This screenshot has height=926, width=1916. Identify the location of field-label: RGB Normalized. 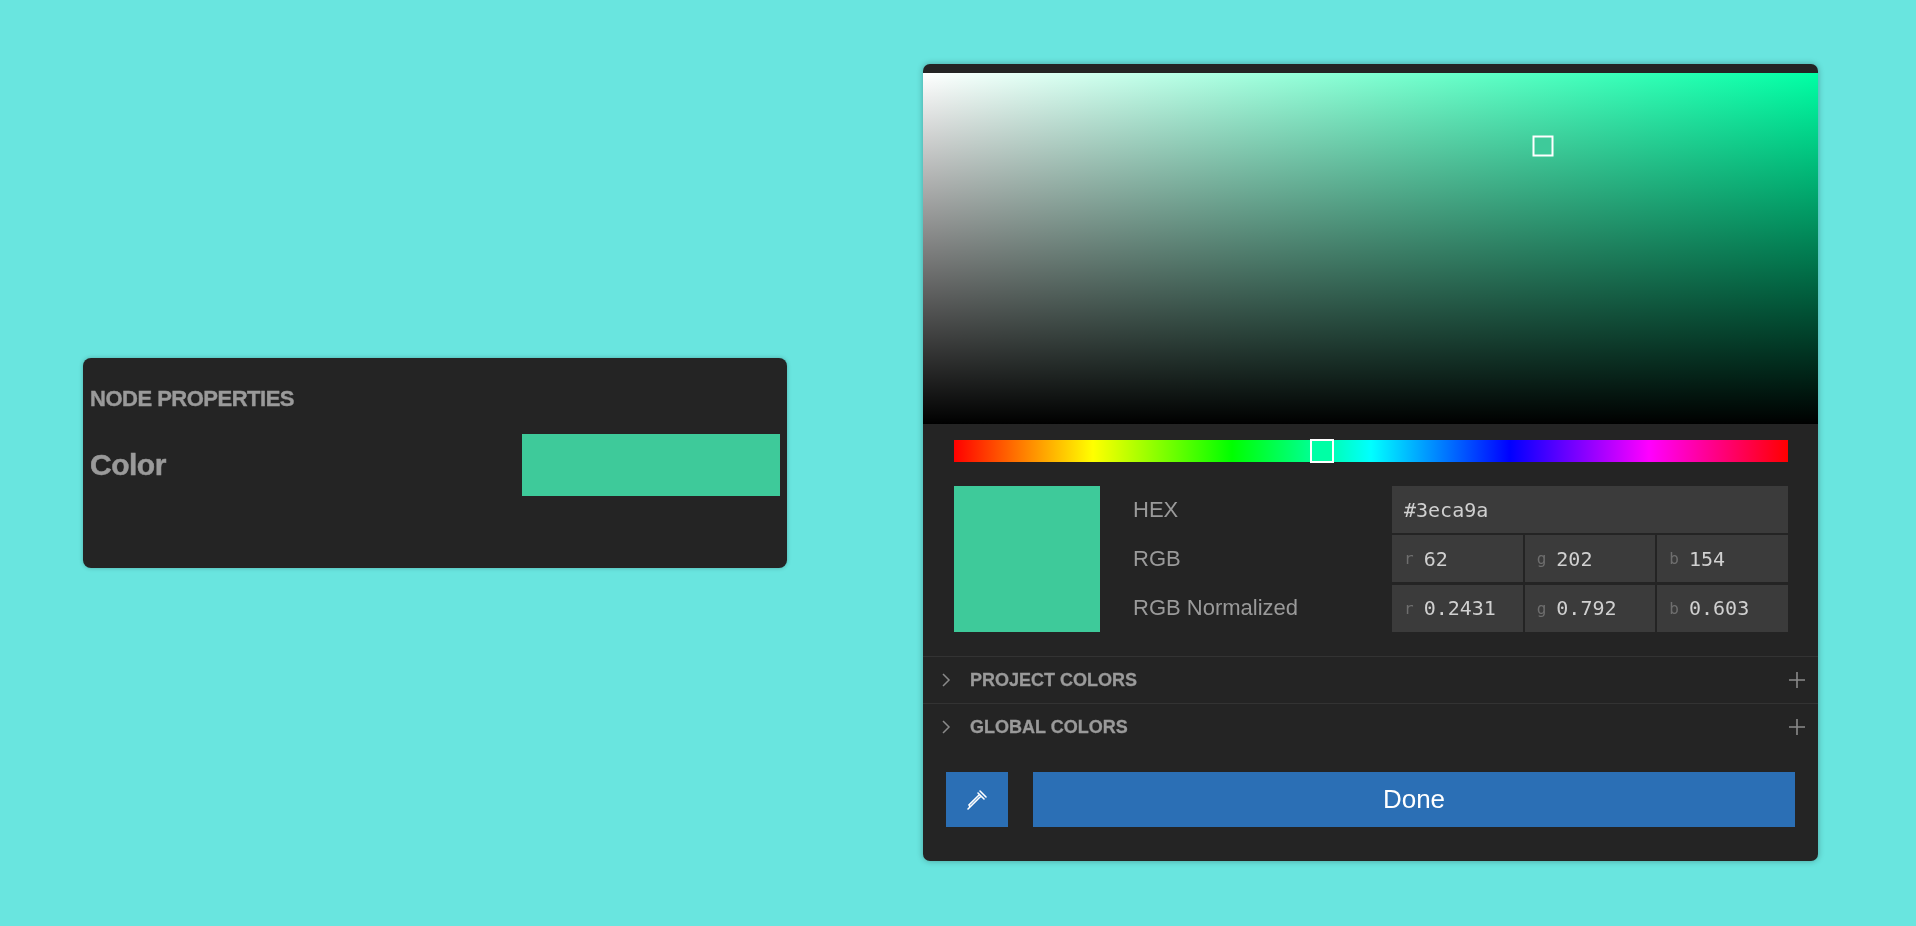
(1216, 608).